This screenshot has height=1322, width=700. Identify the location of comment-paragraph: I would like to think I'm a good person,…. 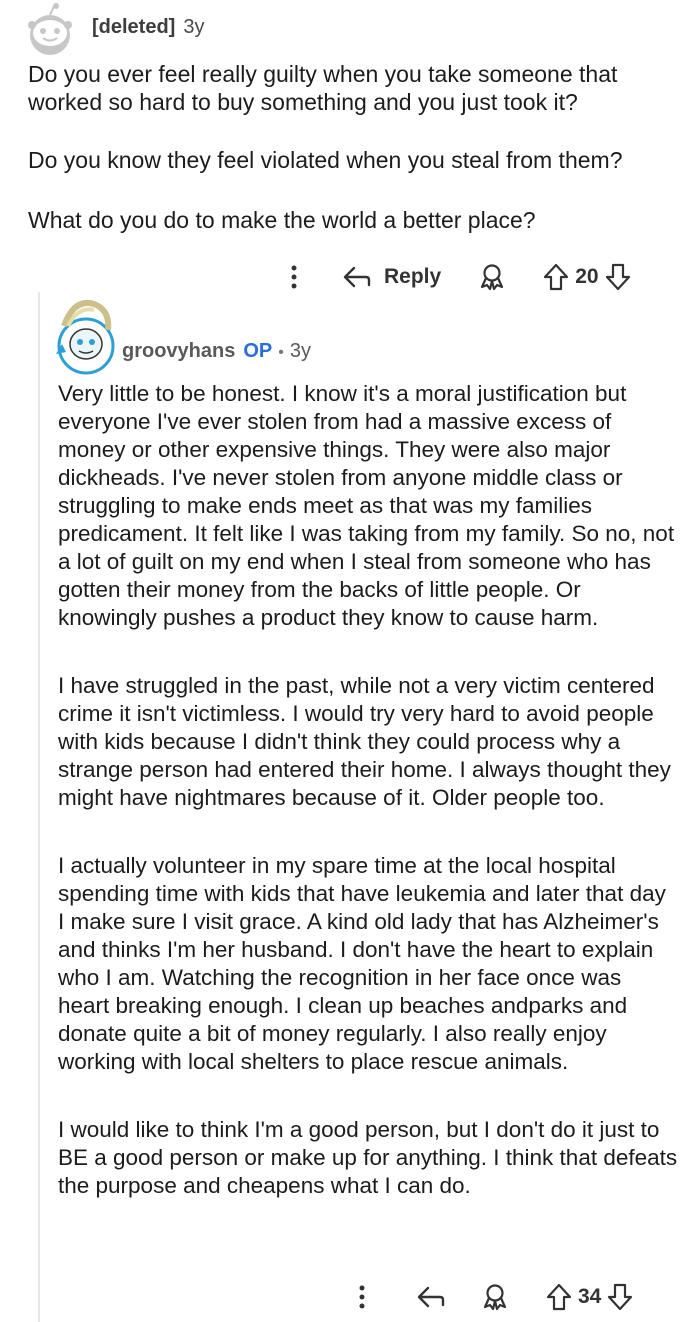
(368, 1157).